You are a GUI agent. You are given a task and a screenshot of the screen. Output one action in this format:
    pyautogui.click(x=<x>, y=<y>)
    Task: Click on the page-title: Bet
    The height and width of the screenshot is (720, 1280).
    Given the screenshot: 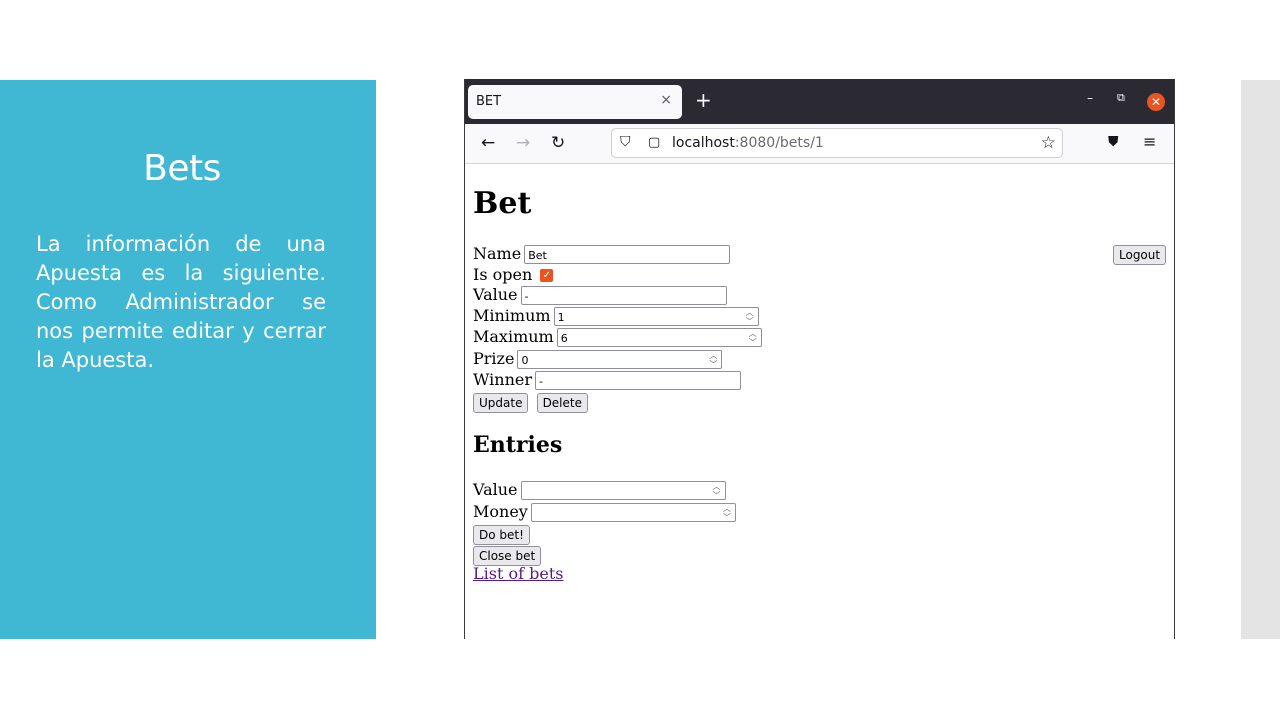 What is the action you would take?
    pyautogui.click(x=502, y=203)
    